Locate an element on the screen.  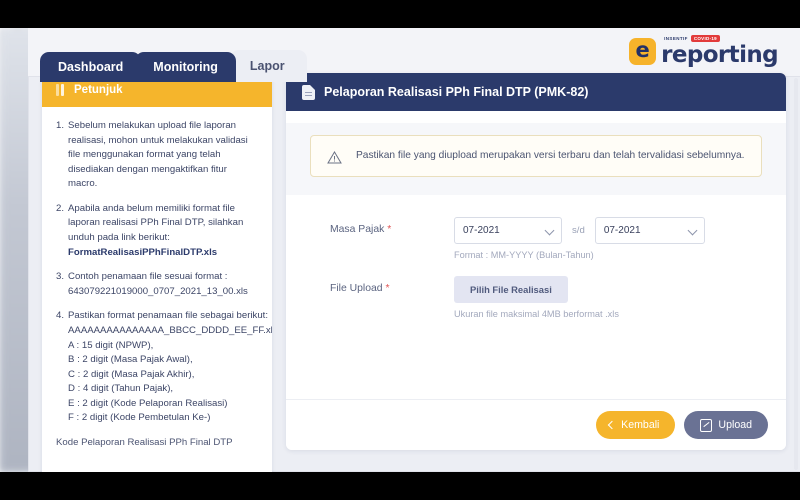
main-tabs: Dashboard Monitoring Lapor is located at coordinates (173, 66).